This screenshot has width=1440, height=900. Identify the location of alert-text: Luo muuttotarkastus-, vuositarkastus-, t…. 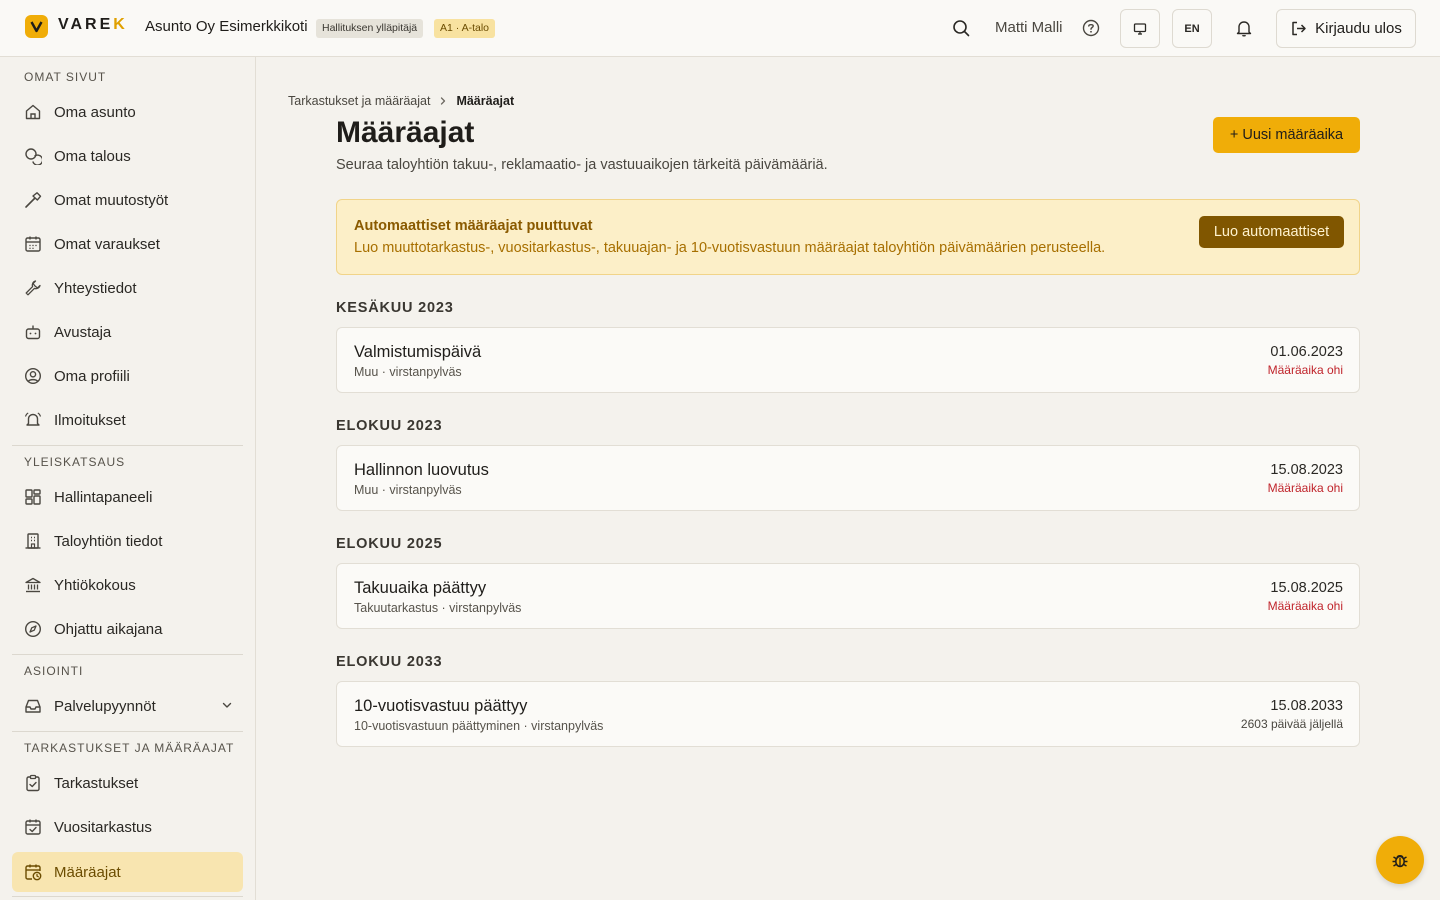
(730, 248).